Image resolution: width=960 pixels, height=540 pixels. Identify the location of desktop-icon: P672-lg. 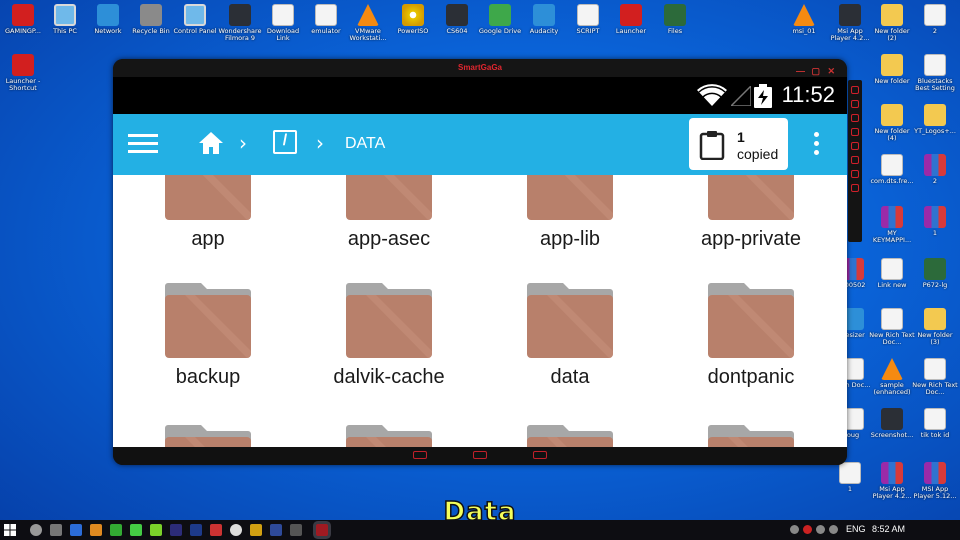
(935, 273).